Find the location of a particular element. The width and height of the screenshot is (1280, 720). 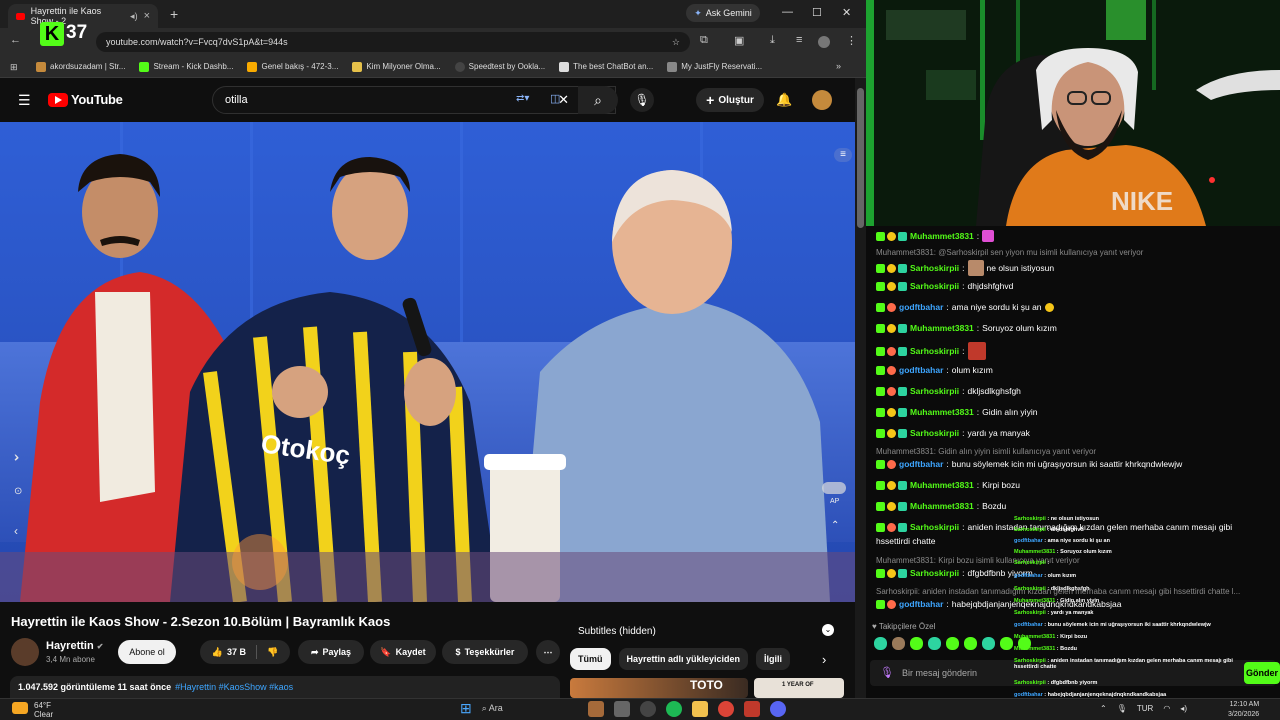

new-tab-button: + is located at coordinates (174, 14).